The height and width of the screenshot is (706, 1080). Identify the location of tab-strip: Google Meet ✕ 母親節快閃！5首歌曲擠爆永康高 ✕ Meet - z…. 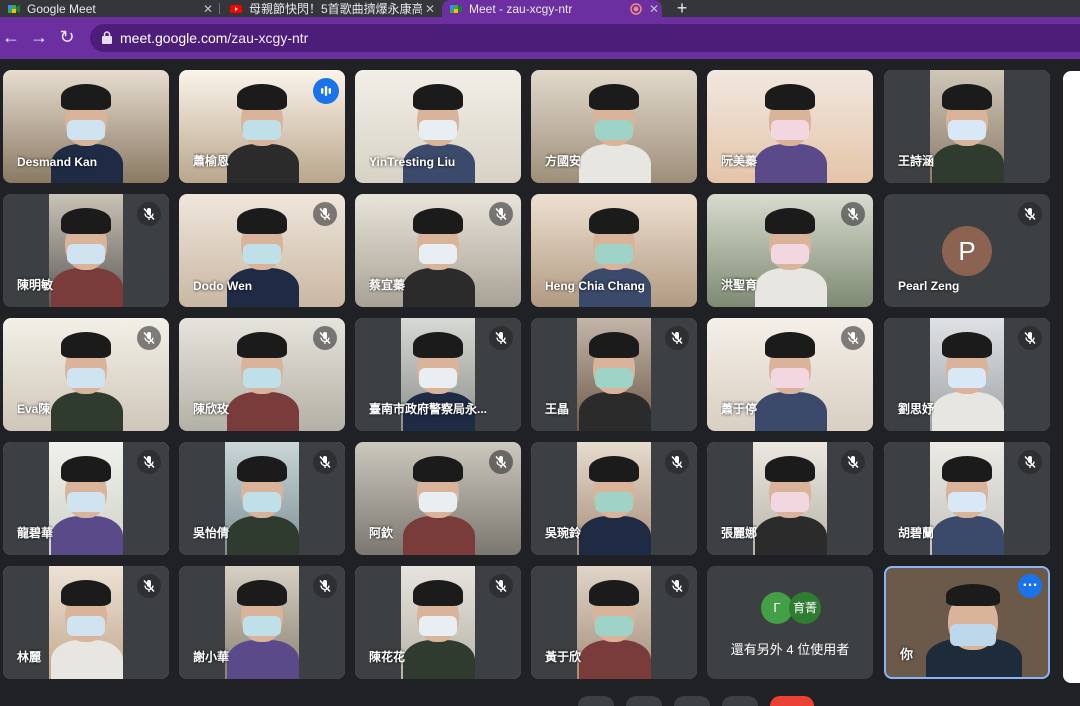
(540, 9).